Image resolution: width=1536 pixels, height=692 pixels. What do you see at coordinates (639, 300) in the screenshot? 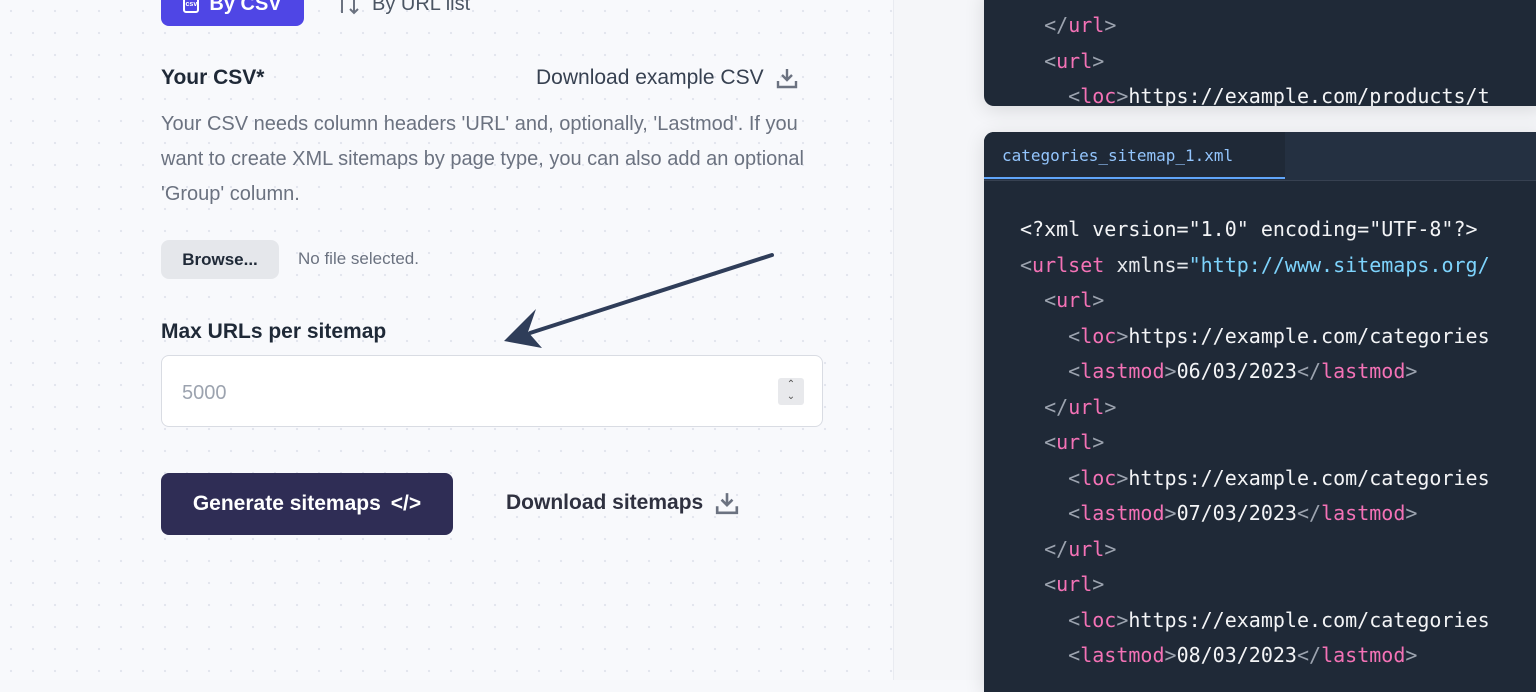
I see `arrow-annotation` at bounding box center [639, 300].